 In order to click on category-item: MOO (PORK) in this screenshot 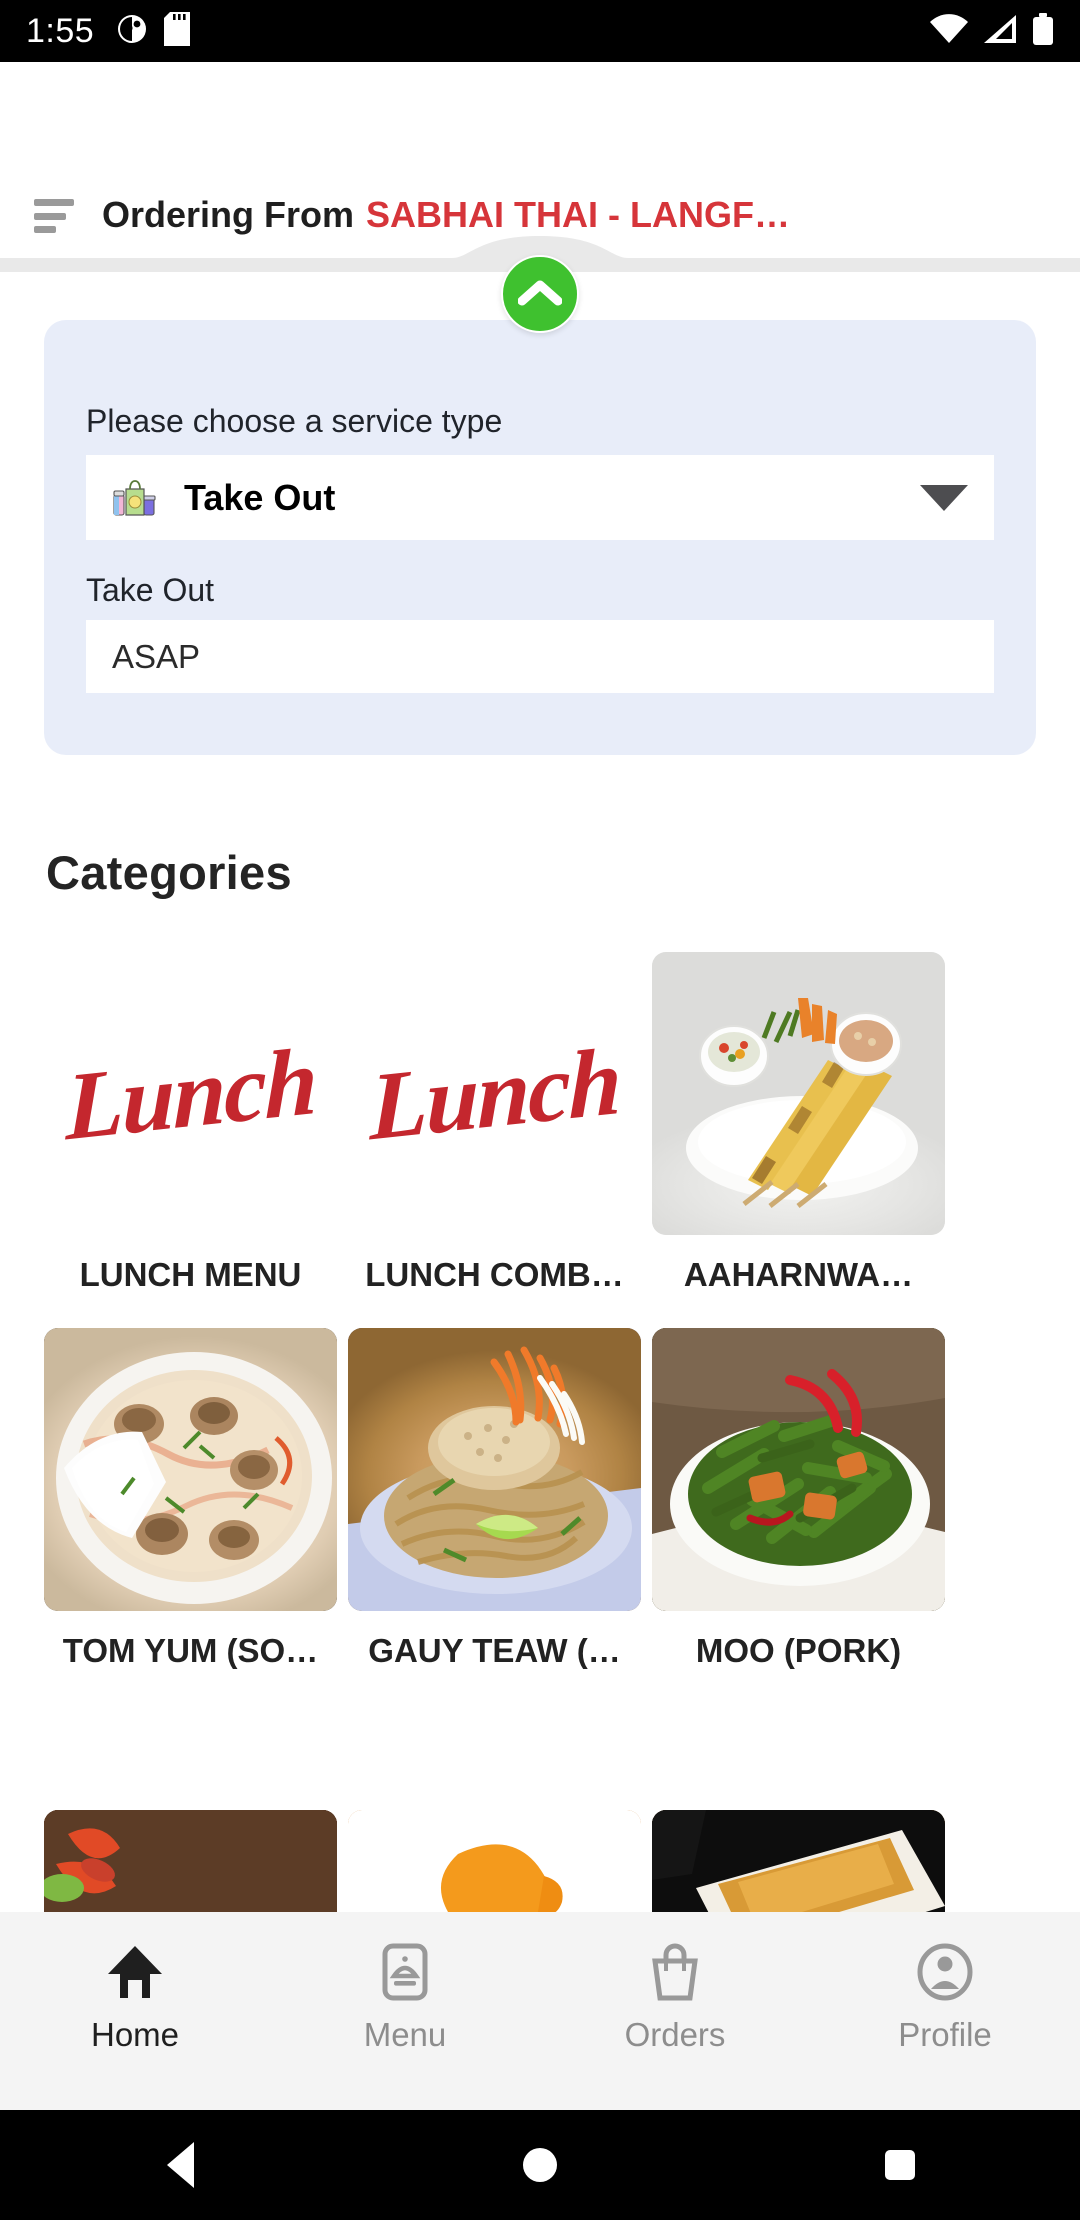, I will do `click(798, 1498)`.